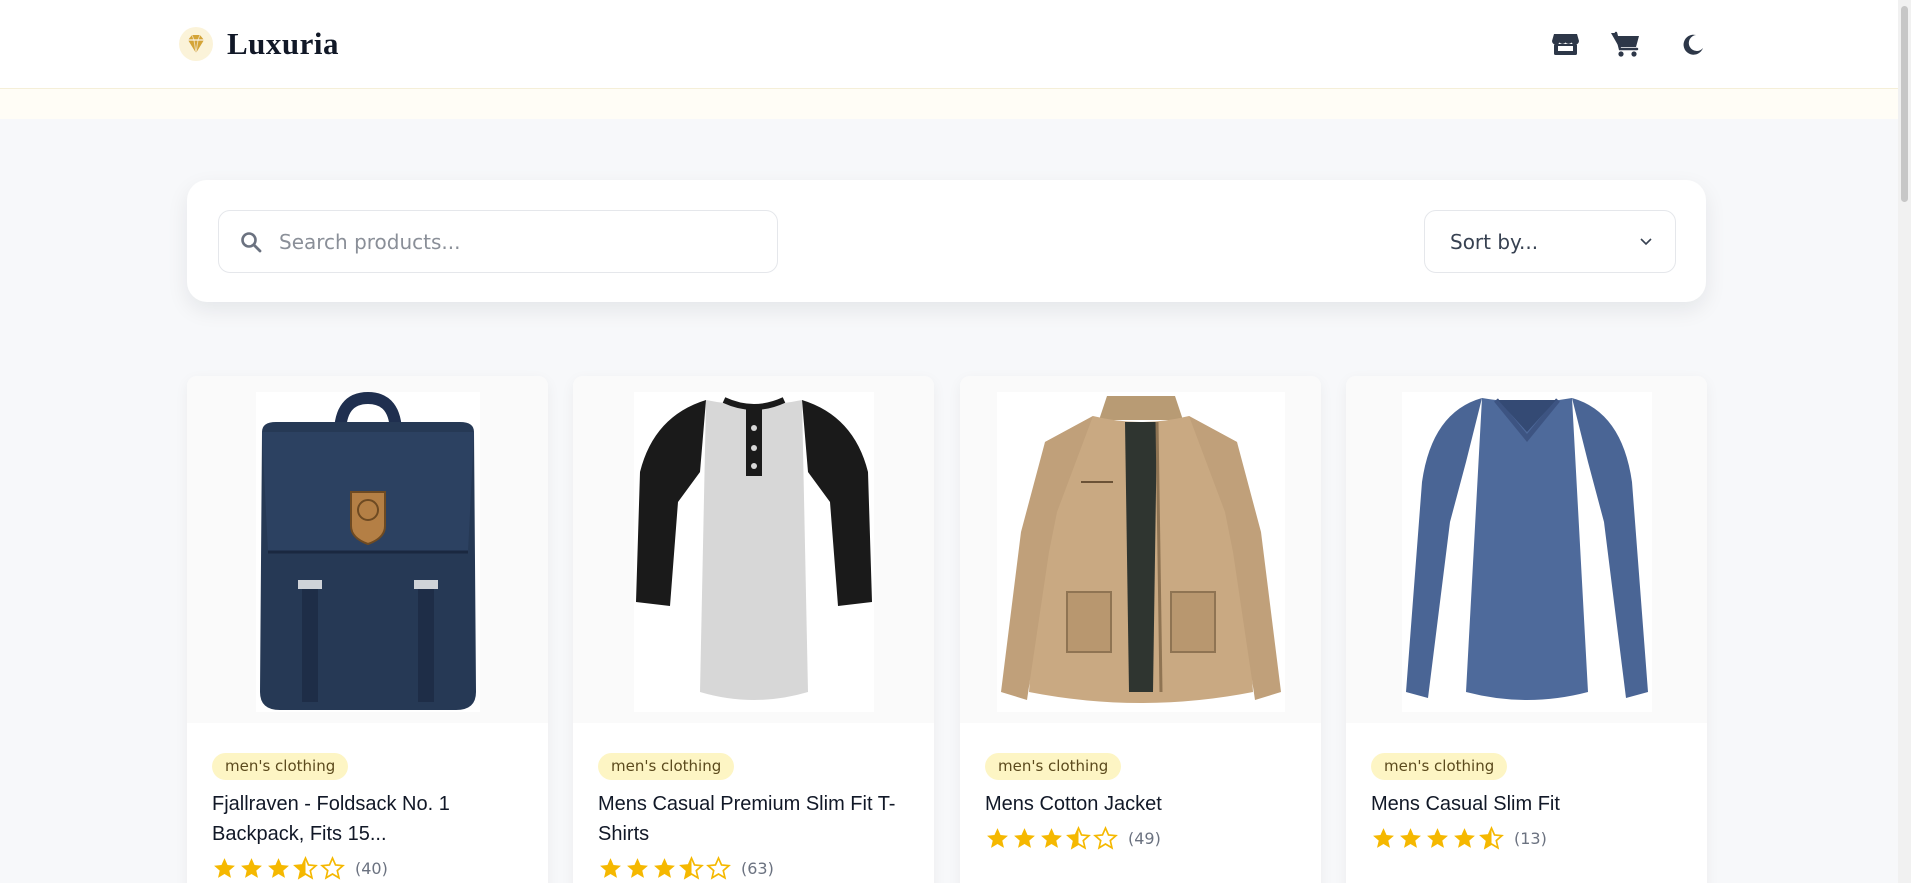 The width and height of the screenshot is (1911, 883). I want to click on product-card: men's clothing Mens Casual Slim Fit (13), so click(1526, 629).